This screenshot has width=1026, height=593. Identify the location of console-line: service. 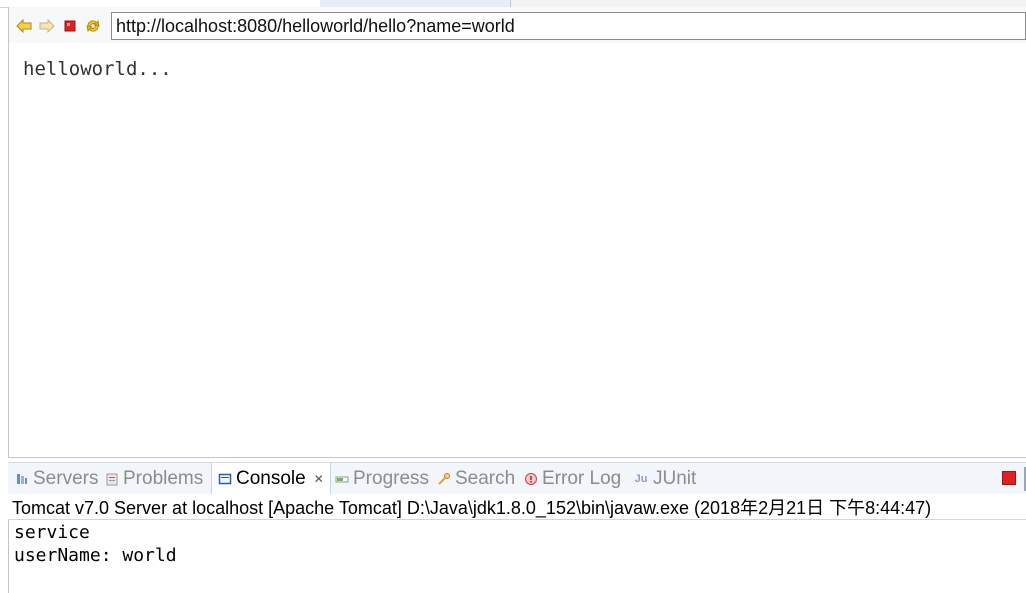
(52, 532).